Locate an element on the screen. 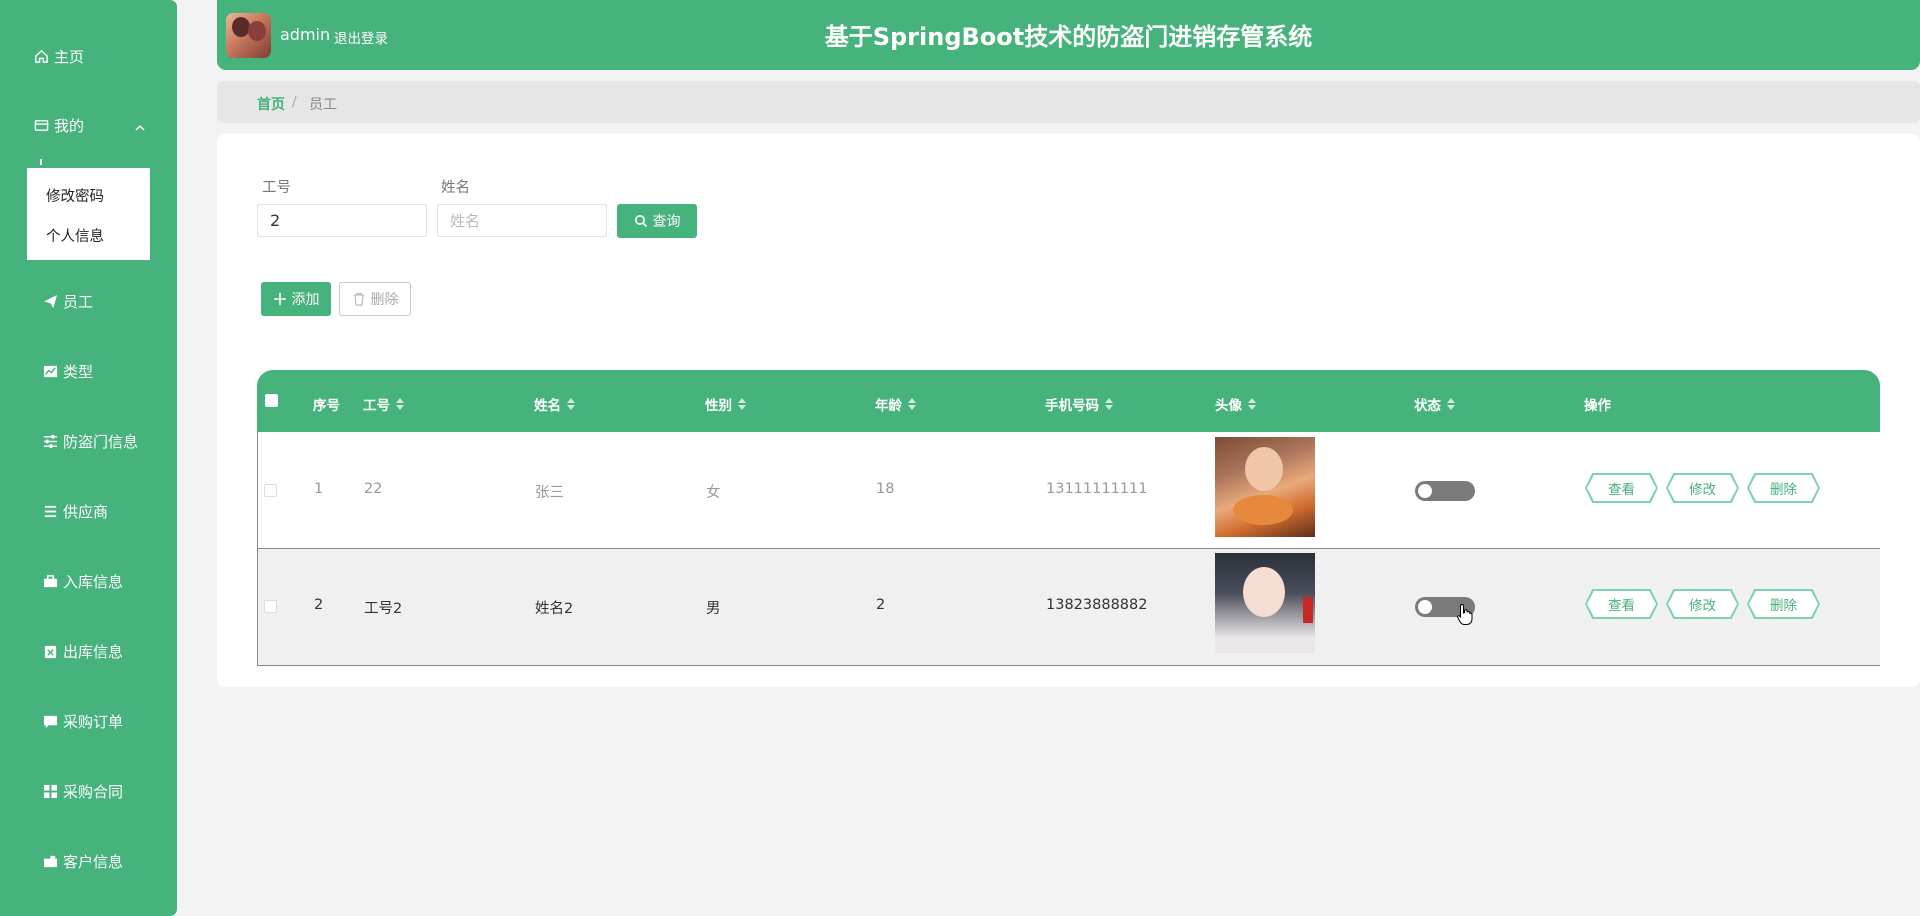 This screenshot has height=916, width=1920. cell-name: 姓名2 is located at coordinates (554, 609).